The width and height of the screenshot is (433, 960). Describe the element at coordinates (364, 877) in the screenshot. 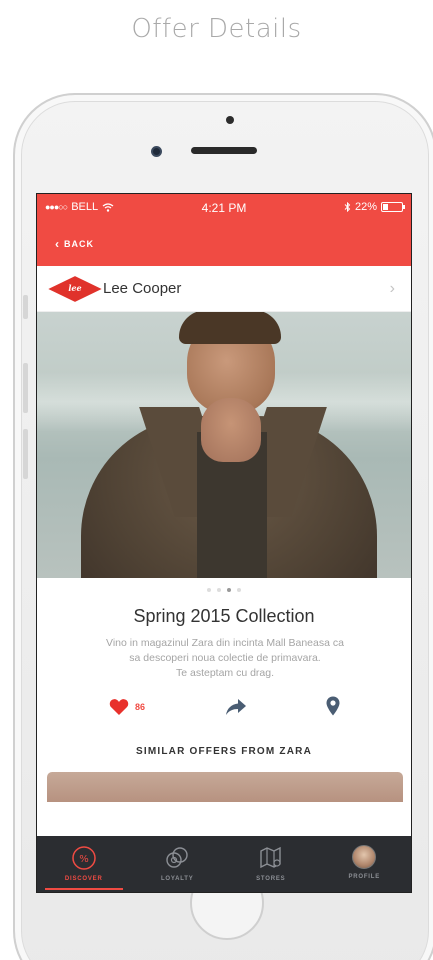

I see `tab-label: PROFILE` at that location.